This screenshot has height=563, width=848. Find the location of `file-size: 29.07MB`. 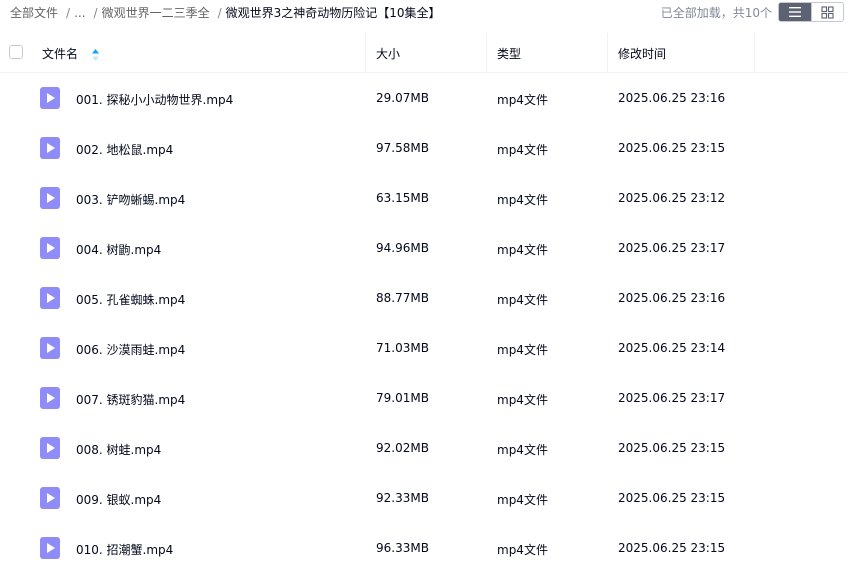

file-size: 29.07MB is located at coordinates (402, 98).